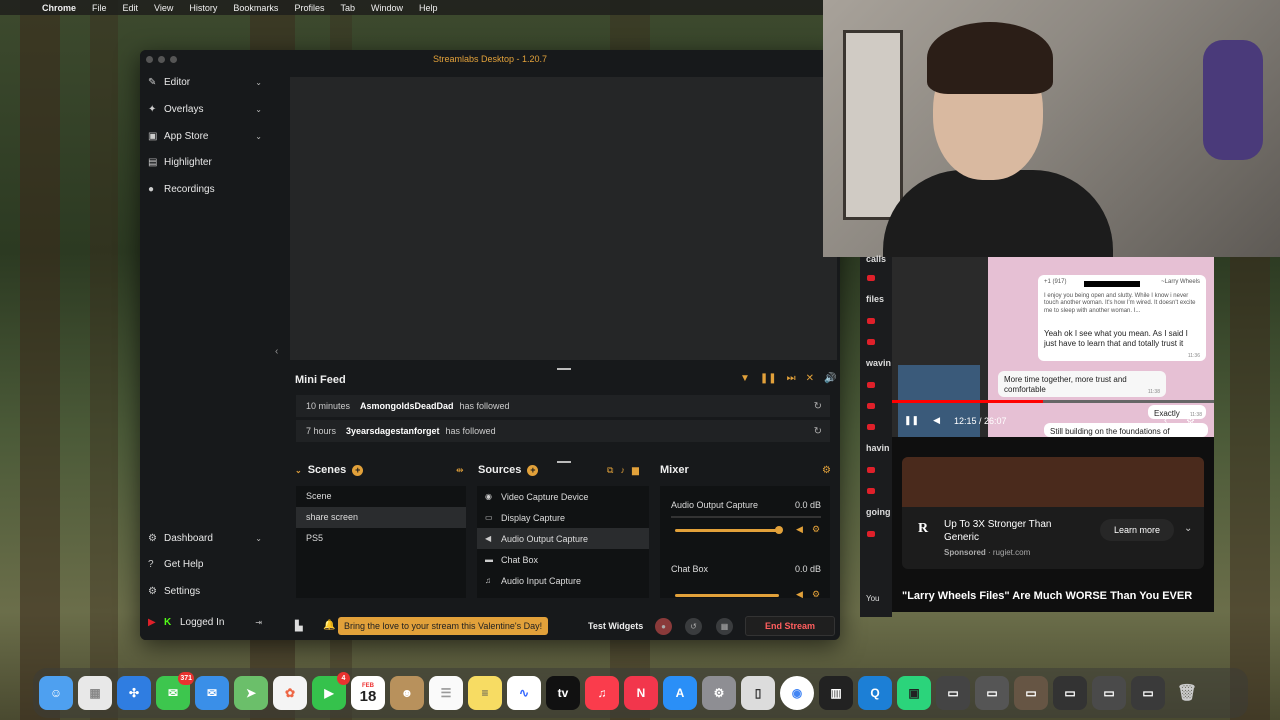 This screenshot has height=720, width=1280. I want to click on ad-title: Up To 3X Stronger Than Generic, so click(1009, 531).